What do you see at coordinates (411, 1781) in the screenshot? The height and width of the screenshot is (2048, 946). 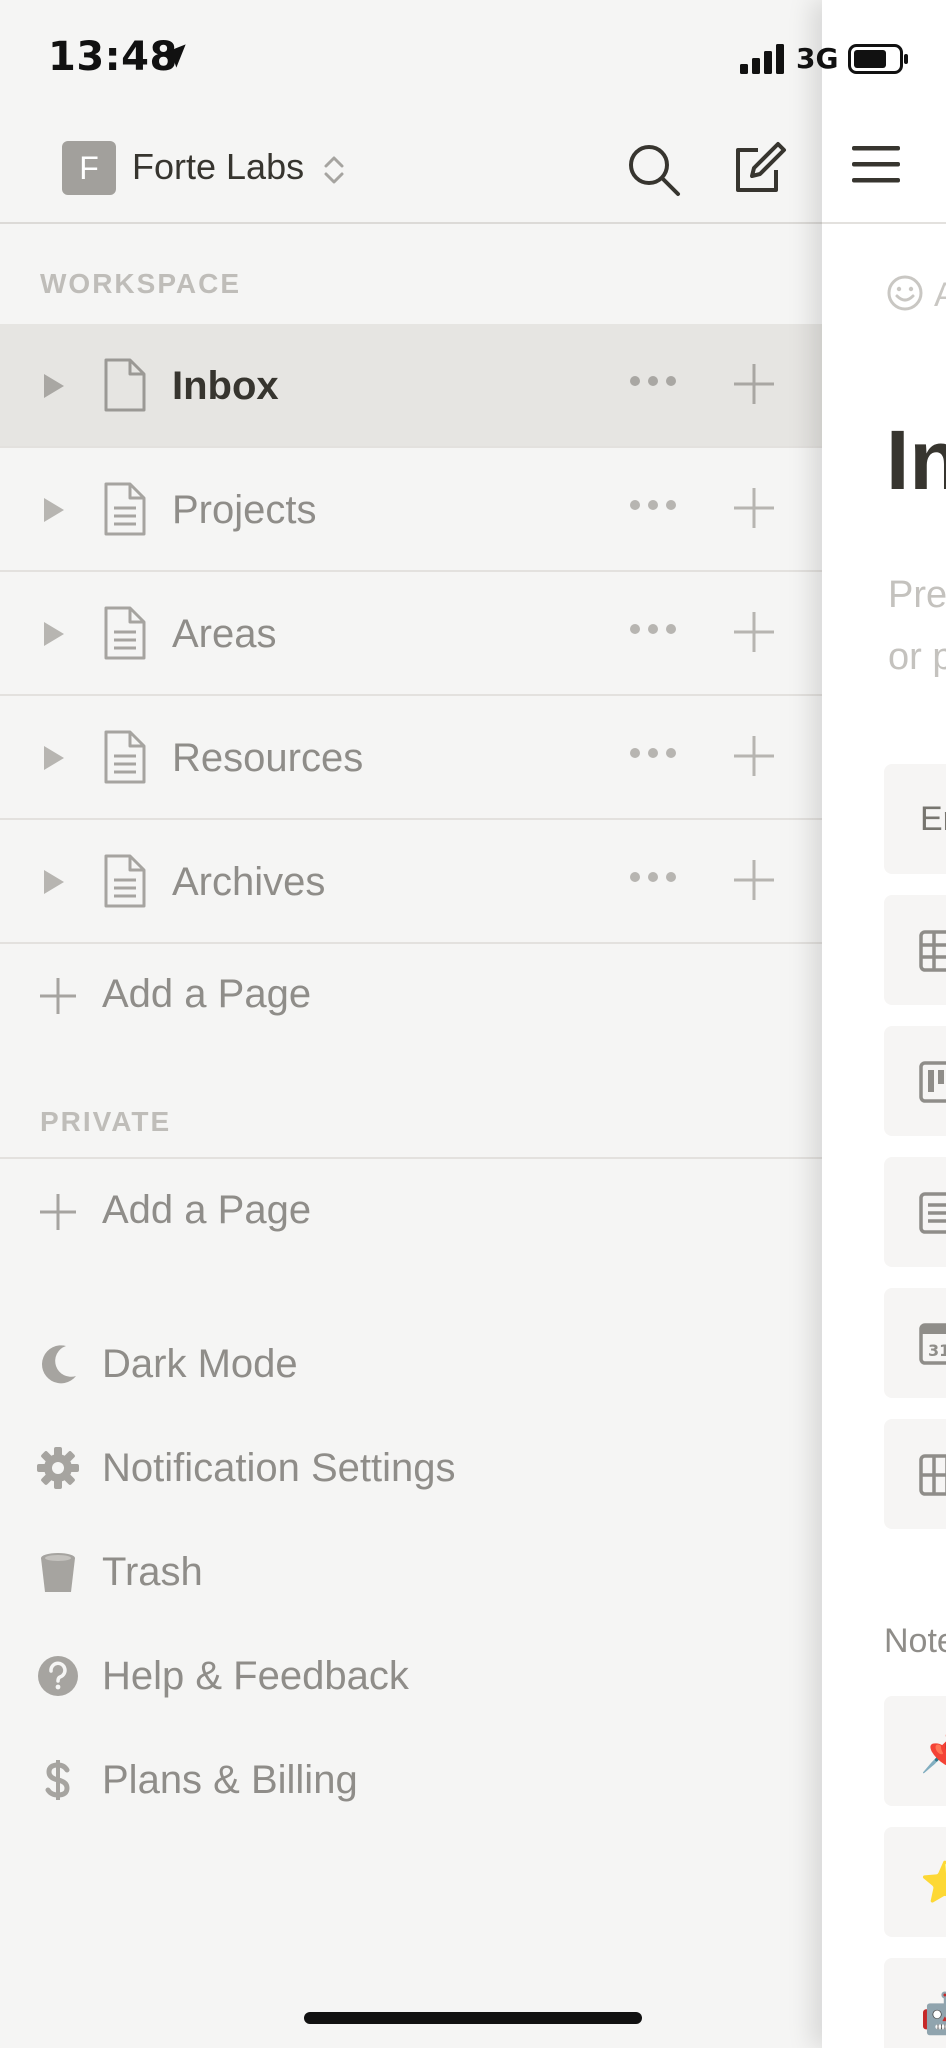 I see `plans-billing-button: Plans & Billing` at bounding box center [411, 1781].